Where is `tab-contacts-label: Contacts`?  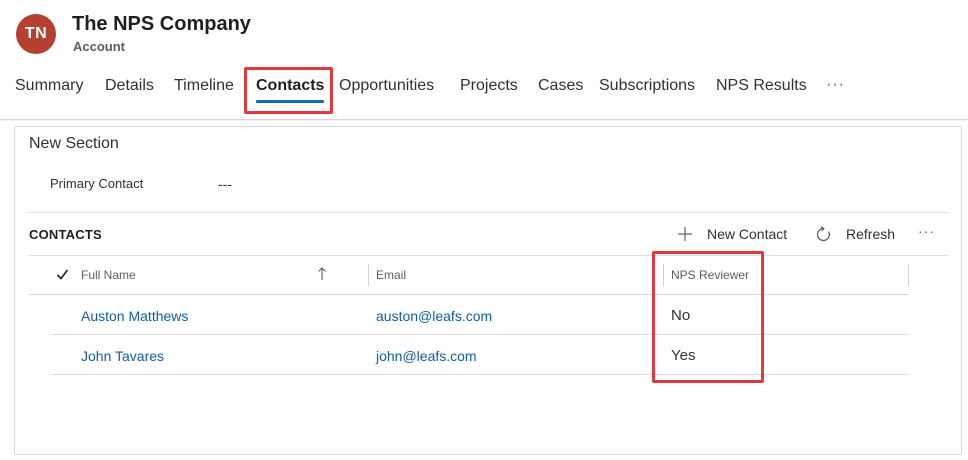 tab-contacts-label: Contacts is located at coordinates (290, 85).